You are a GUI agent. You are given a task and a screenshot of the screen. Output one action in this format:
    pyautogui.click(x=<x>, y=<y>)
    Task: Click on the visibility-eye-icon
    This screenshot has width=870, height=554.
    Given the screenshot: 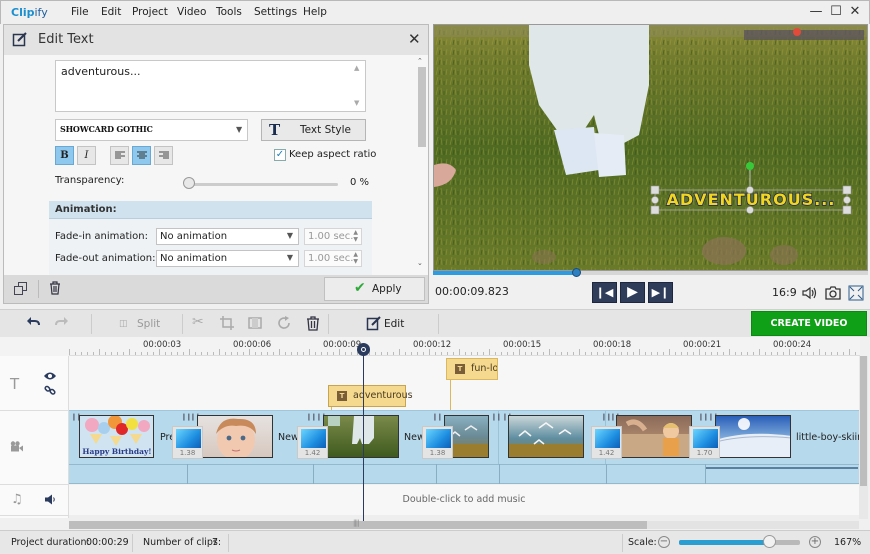 What is the action you would take?
    pyautogui.click(x=50, y=376)
    